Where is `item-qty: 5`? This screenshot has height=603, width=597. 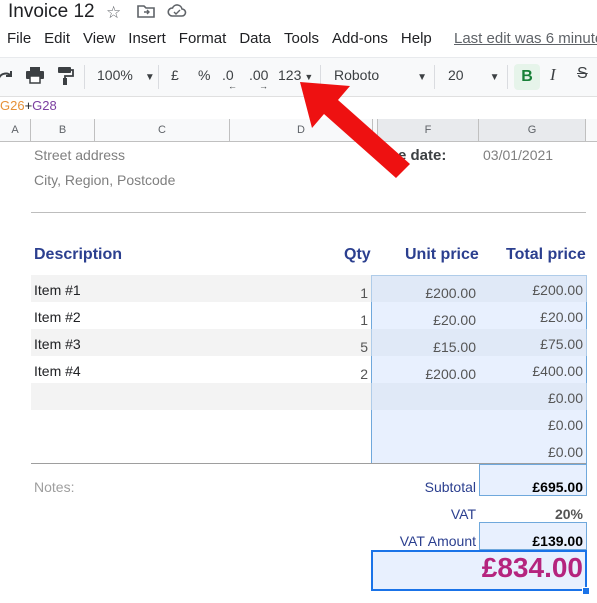 item-qty: 5 is located at coordinates (349, 347).